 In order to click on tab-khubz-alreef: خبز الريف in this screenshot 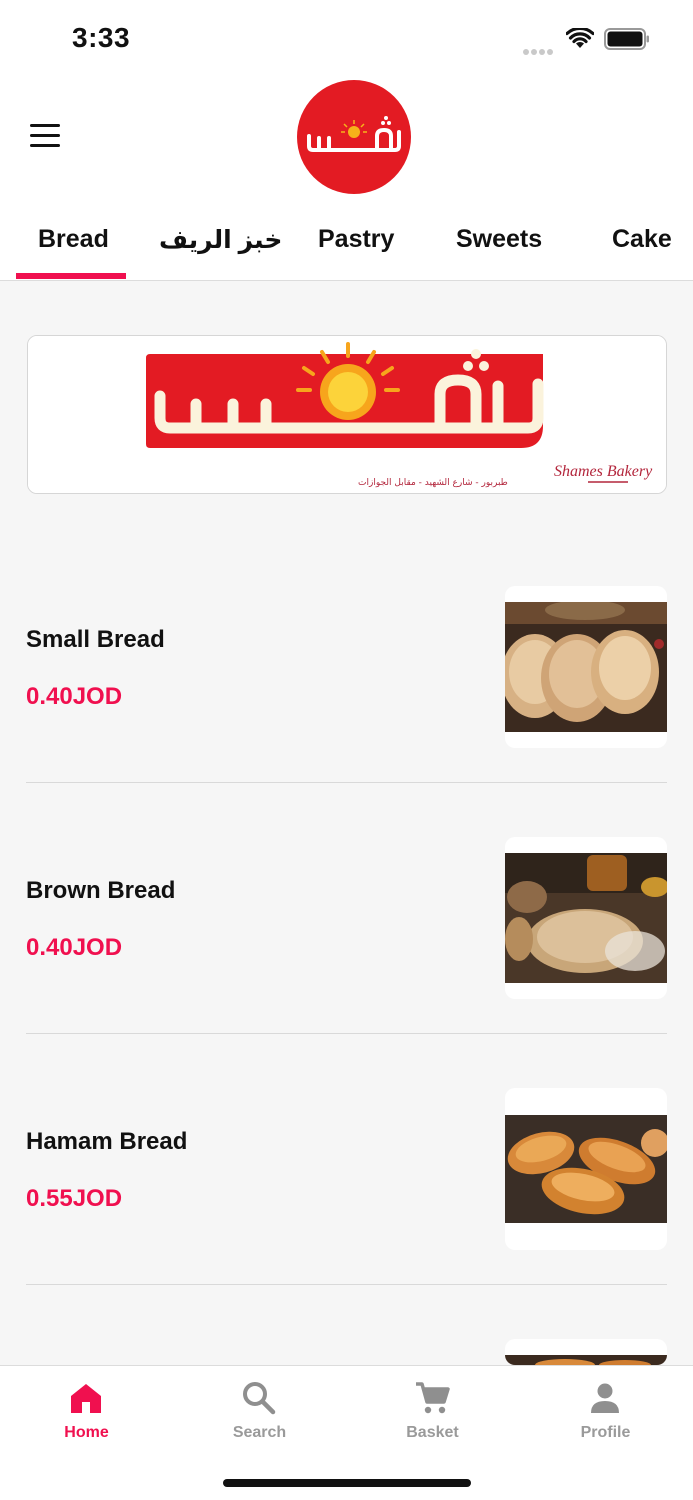, I will do `click(220, 240)`.